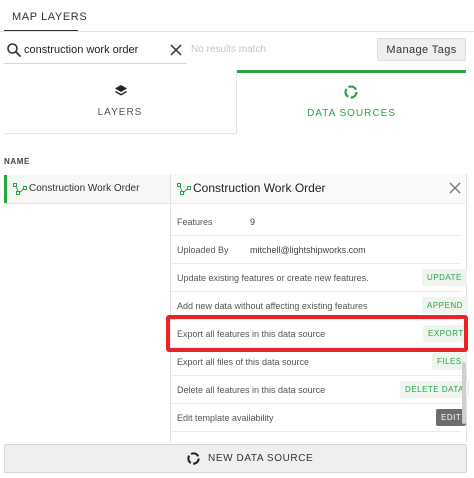  What do you see at coordinates (98, 50) in the screenshot?
I see `search-input` at bounding box center [98, 50].